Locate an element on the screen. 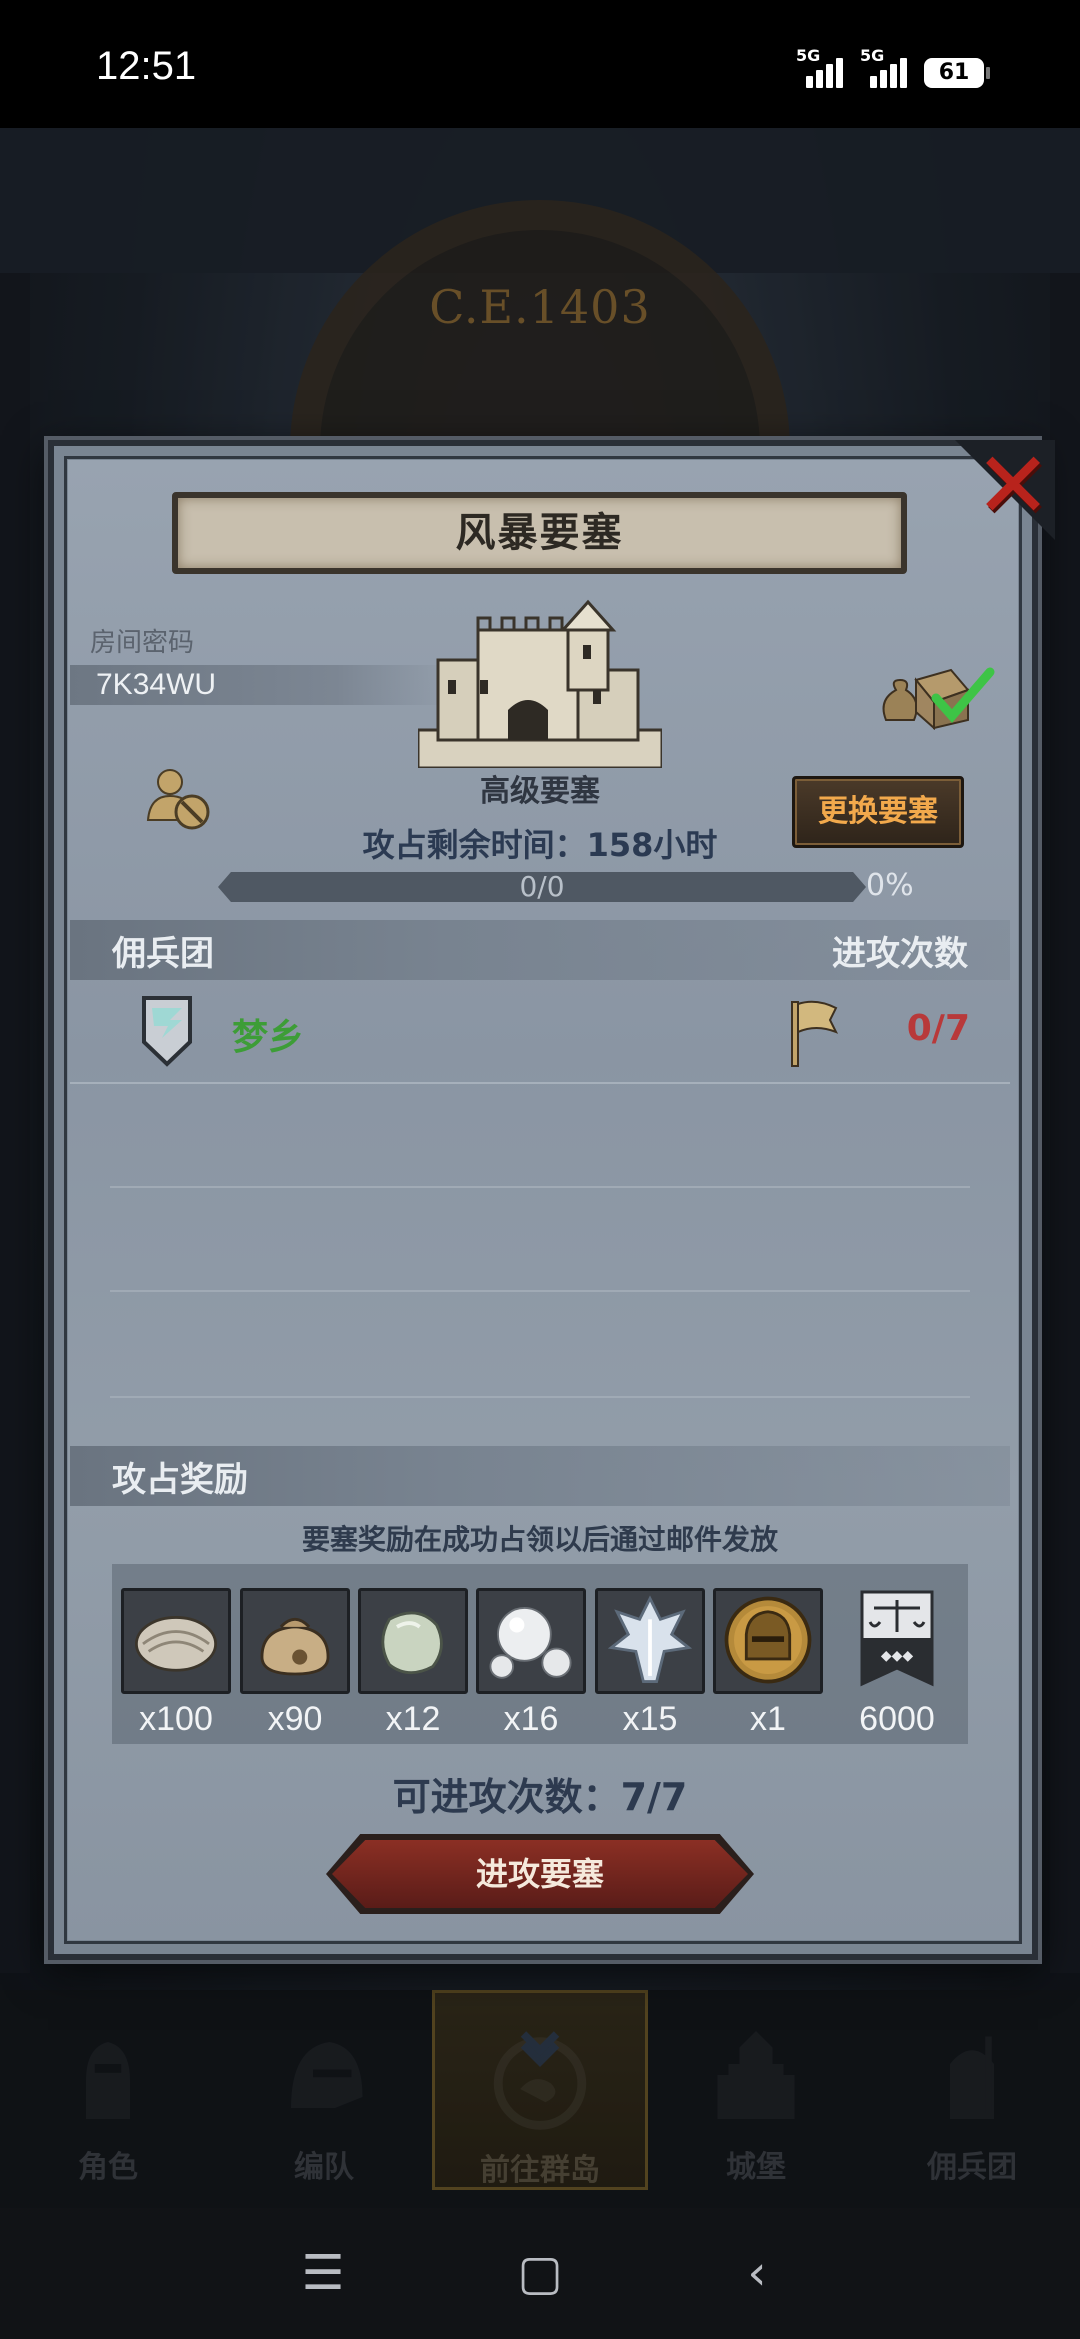  reward-item: ◆◆◆ is located at coordinates (897, 1643).